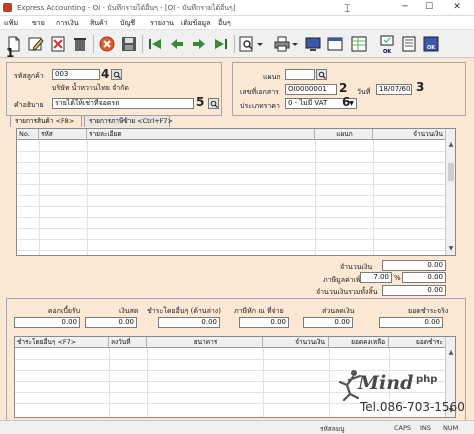 Image resolution: width=474 pixels, height=434 pixels. I want to click on print-dropdown-button, so click(295, 44).